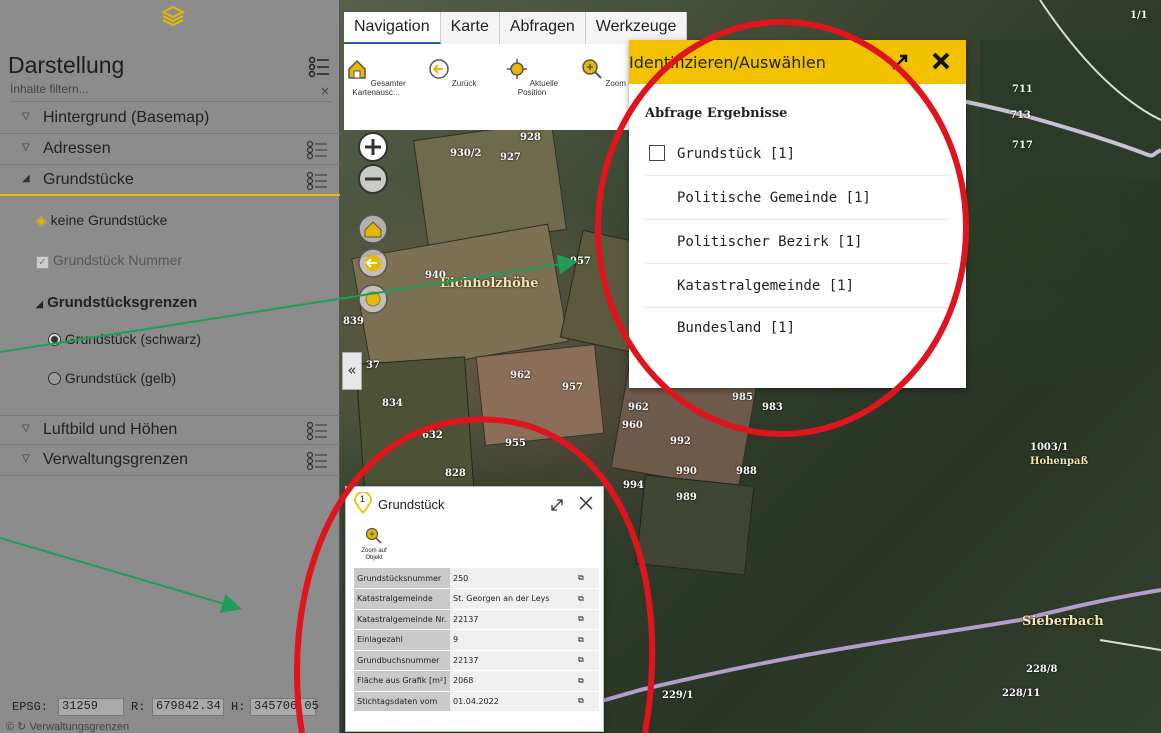  Describe the element at coordinates (373, 299) in the screenshot. I see `position-map-button` at that location.